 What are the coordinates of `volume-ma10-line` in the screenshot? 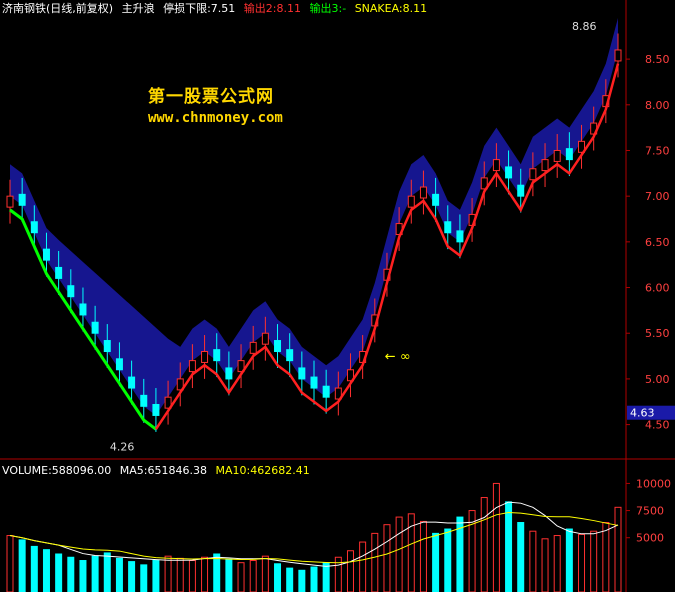 It's located at (314, 538).